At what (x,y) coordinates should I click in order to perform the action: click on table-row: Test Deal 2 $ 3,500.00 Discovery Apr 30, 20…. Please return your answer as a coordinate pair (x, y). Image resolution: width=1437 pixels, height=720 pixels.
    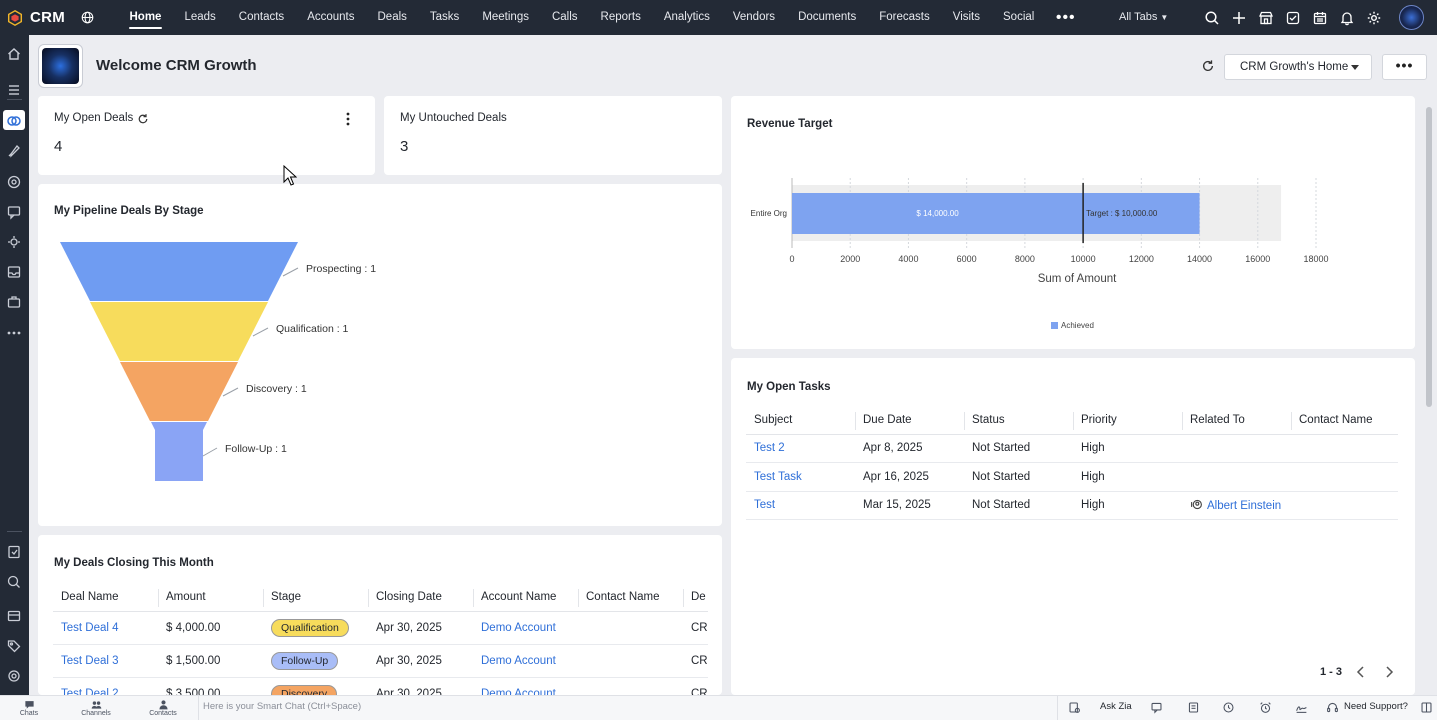
    Looking at the image, I should click on (380, 686).